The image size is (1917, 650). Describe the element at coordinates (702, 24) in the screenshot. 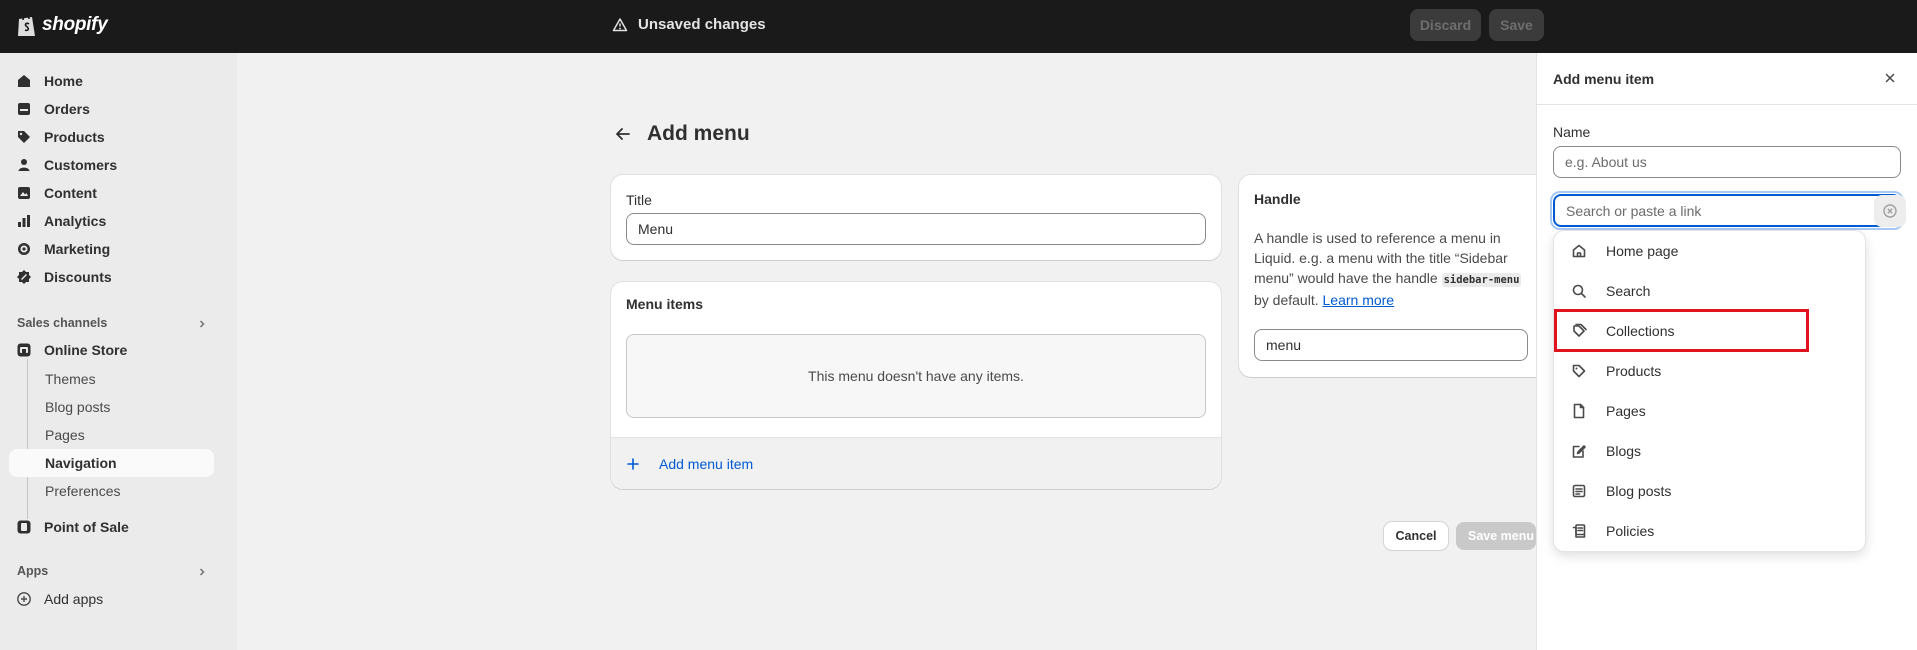

I see `unsaved-changes-label: Unsaved changes` at that location.